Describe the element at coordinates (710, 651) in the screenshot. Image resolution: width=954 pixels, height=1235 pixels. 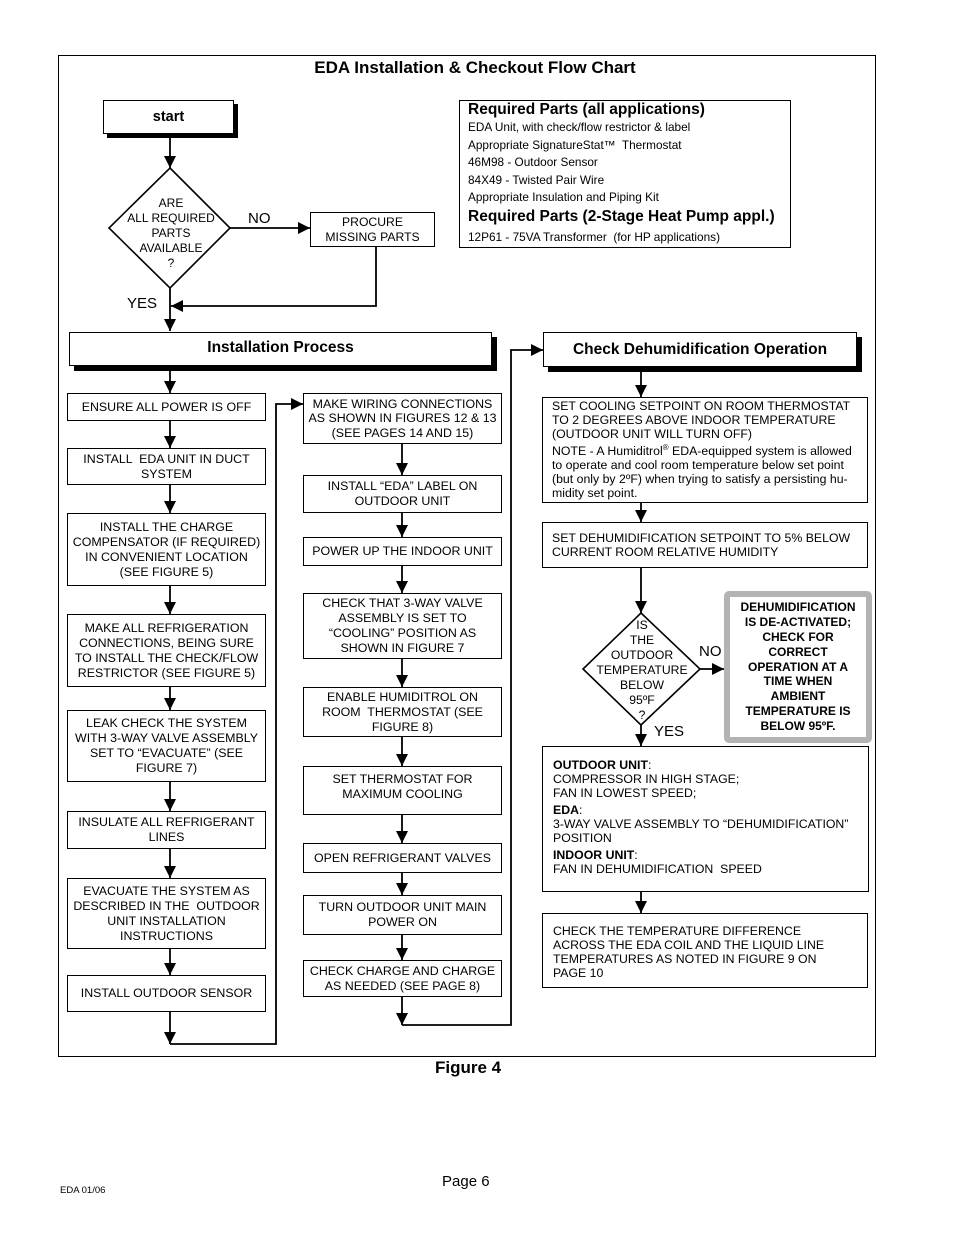
I see `temperature-decision-no-label: NO` at that location.